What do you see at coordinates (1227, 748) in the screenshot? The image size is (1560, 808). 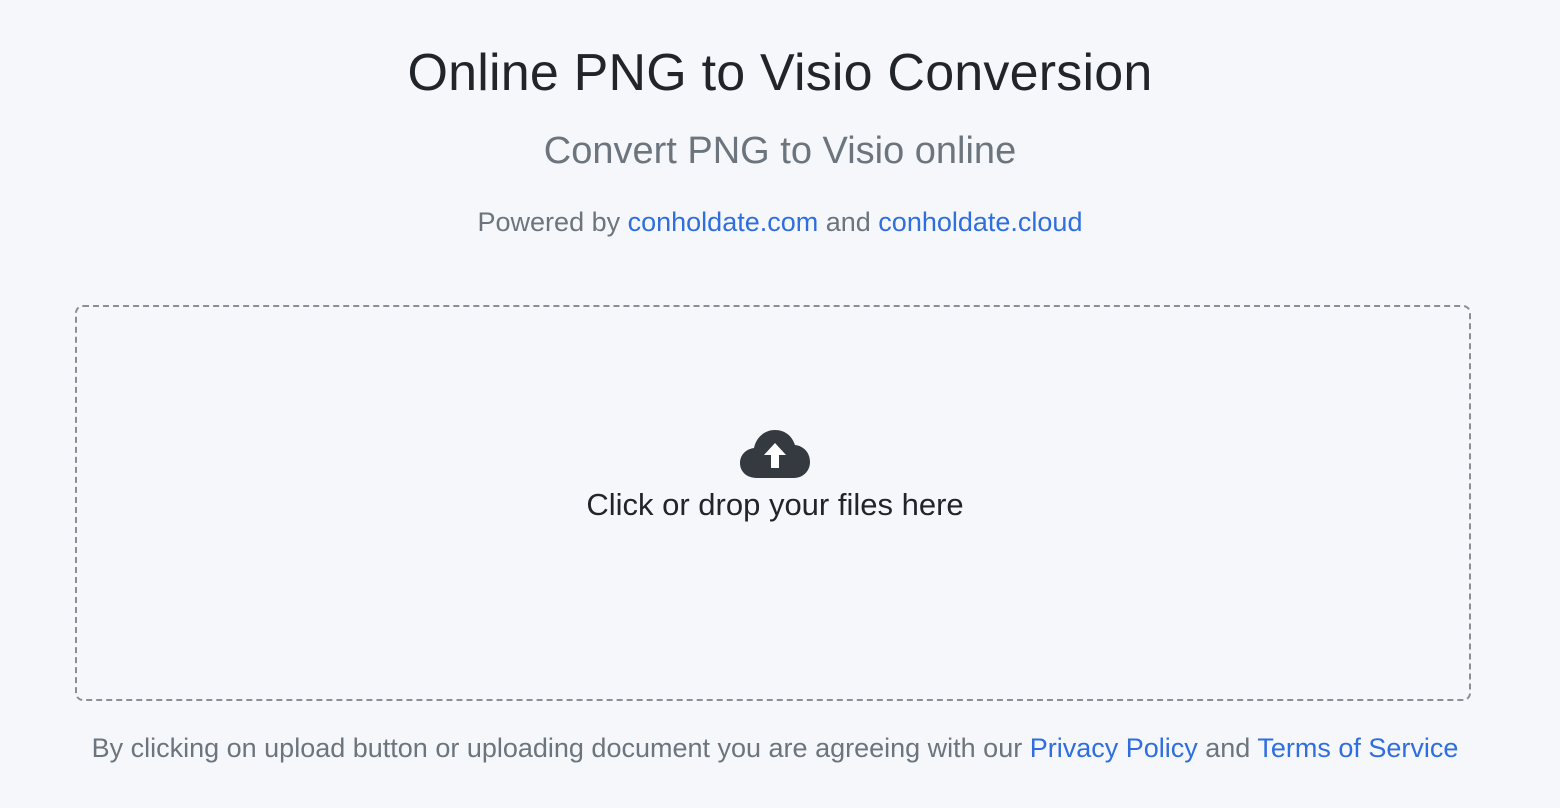 I see `consent-separator: and` at bounding box center [1227, 748].